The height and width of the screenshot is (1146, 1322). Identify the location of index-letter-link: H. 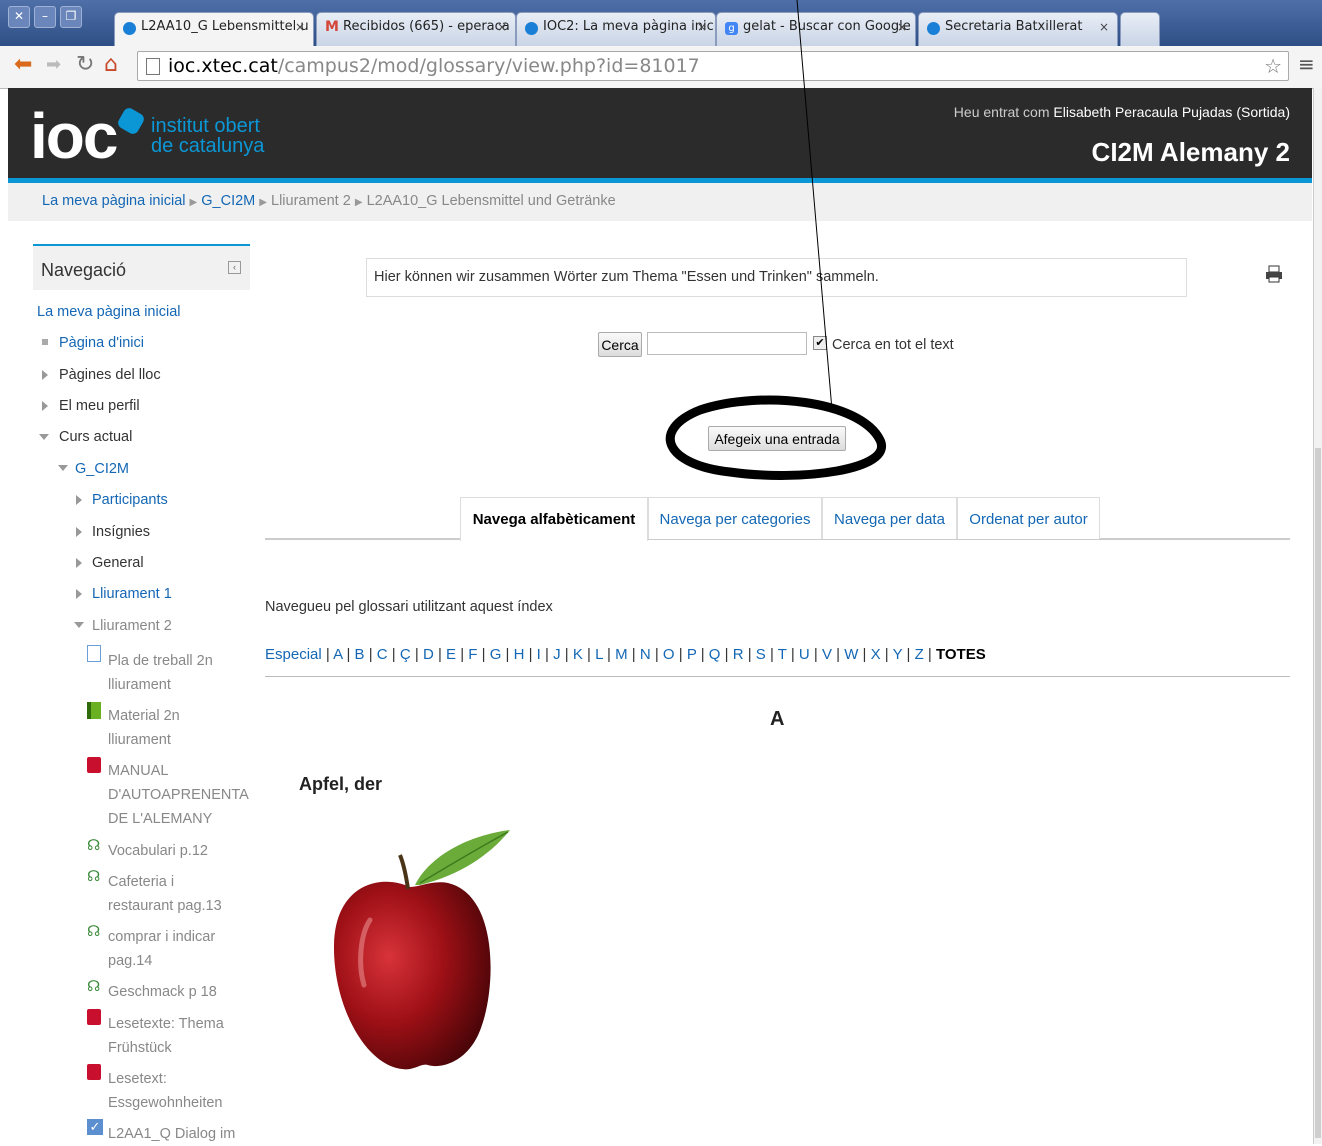
(519, 654).